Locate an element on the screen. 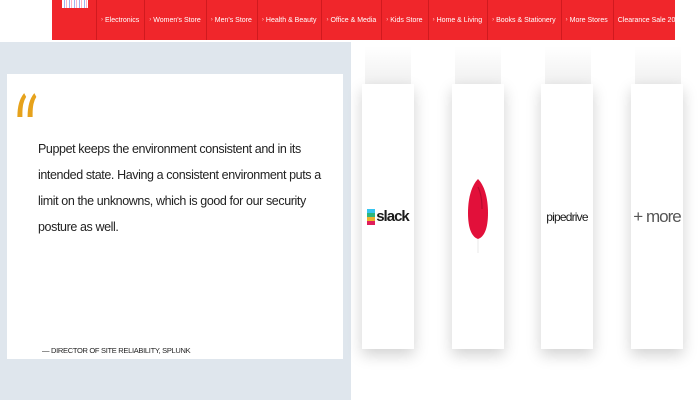 Image resolution: width=700 pixels, height=400 pixels. nav-item-label: Women's Store is located at coordinates (177, 20).